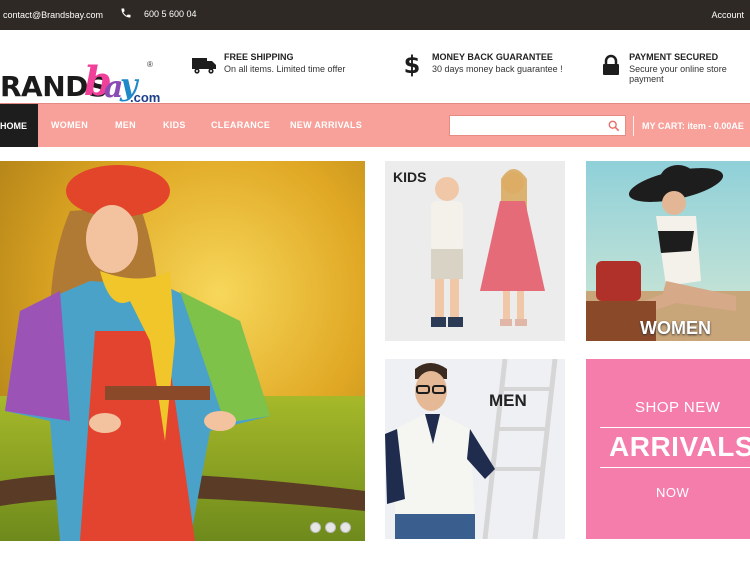  I want to click on nav-item-women: WOMEN, so click(69, 125).